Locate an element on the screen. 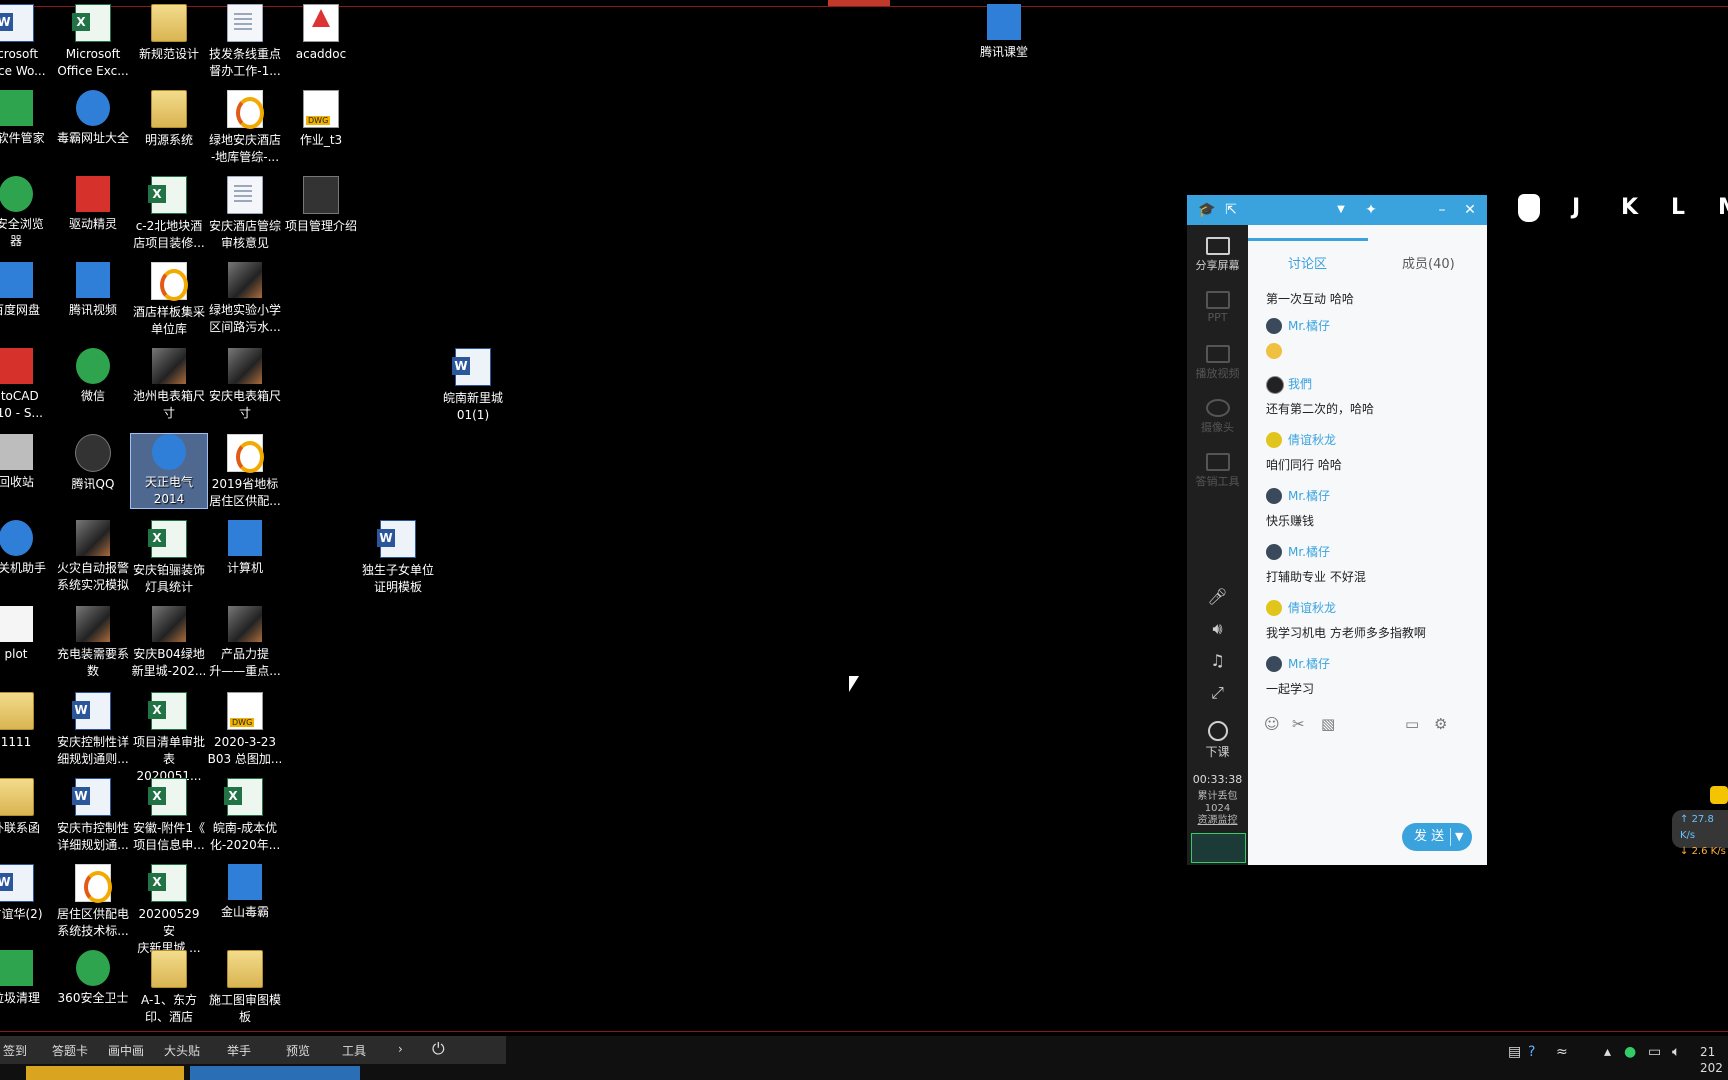  desktop-icon: 项目管理介绍 is located at coordinates (321, 205).